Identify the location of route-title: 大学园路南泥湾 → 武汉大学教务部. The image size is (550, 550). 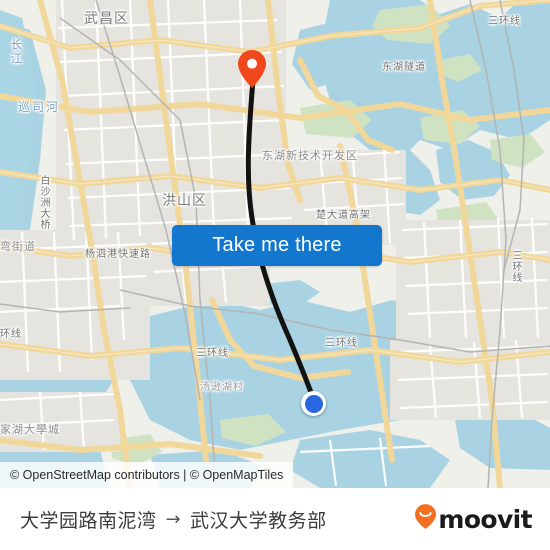
(173, 519).